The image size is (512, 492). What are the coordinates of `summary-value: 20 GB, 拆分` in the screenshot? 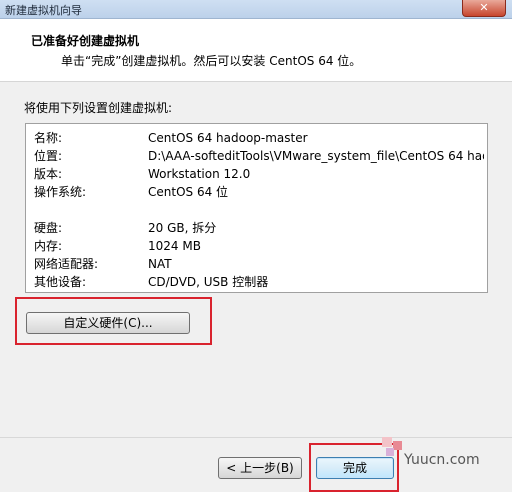 It's located at (182, 228).